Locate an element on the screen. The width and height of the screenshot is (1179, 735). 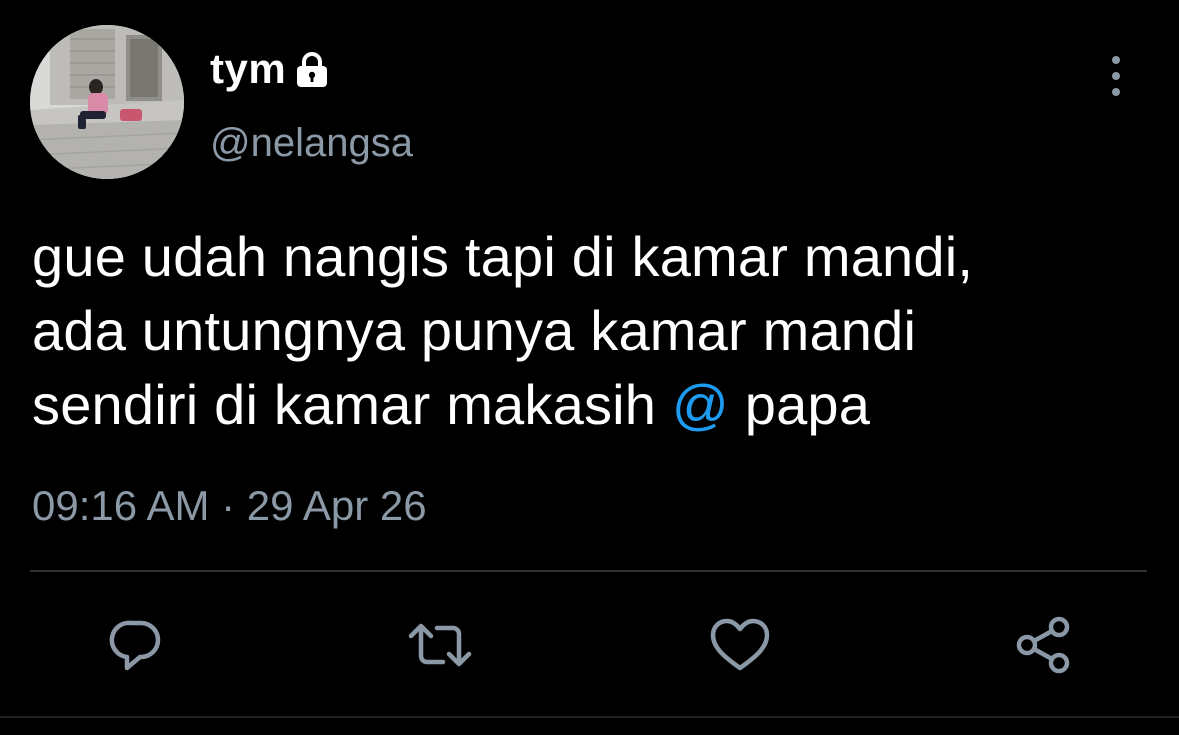
tweet-line: sendiri di kamar makasih @ papa is located at coordinates (592, 405).